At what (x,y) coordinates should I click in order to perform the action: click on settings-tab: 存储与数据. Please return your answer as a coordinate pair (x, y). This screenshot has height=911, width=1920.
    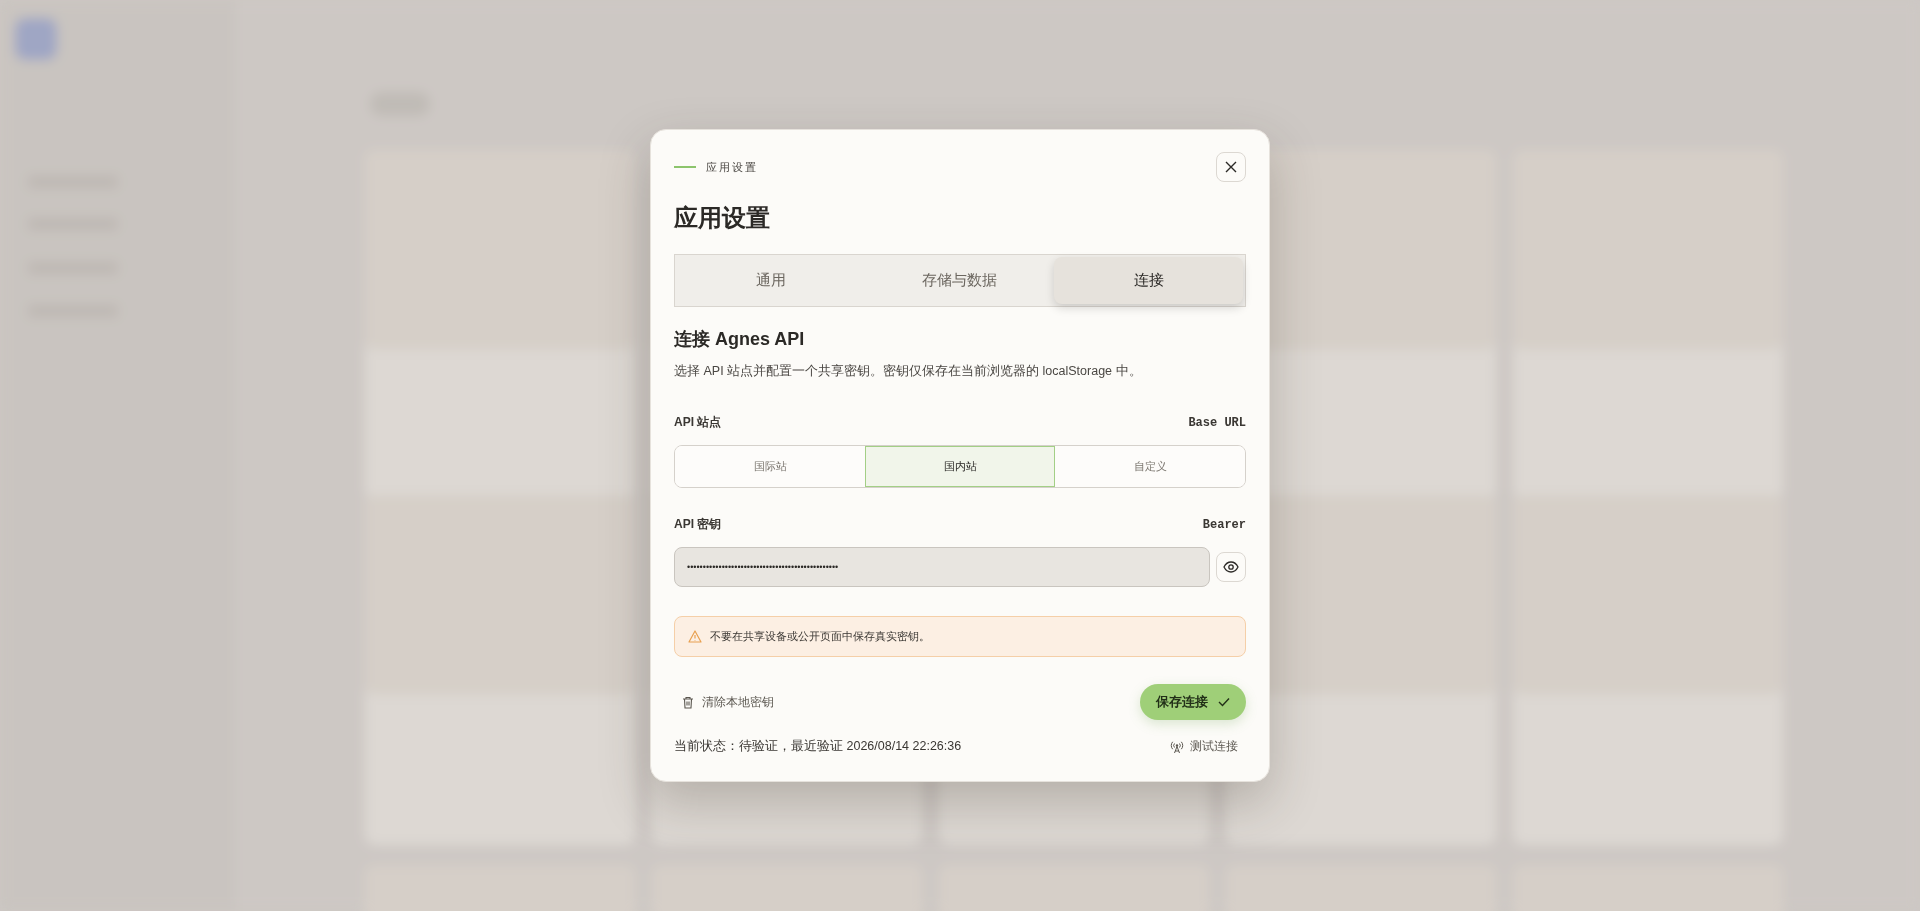
    Looking at the image, I should click on (960, 280).